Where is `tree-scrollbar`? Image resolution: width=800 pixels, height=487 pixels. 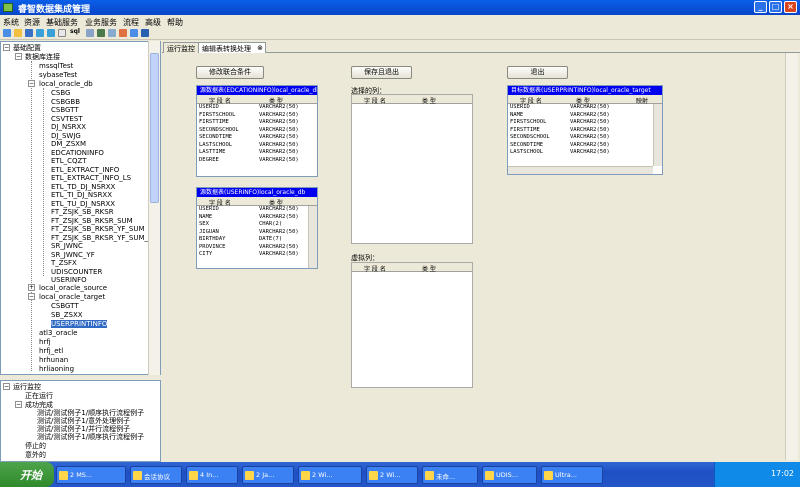
tree-scrollbar is located at coordinates (154, 208).